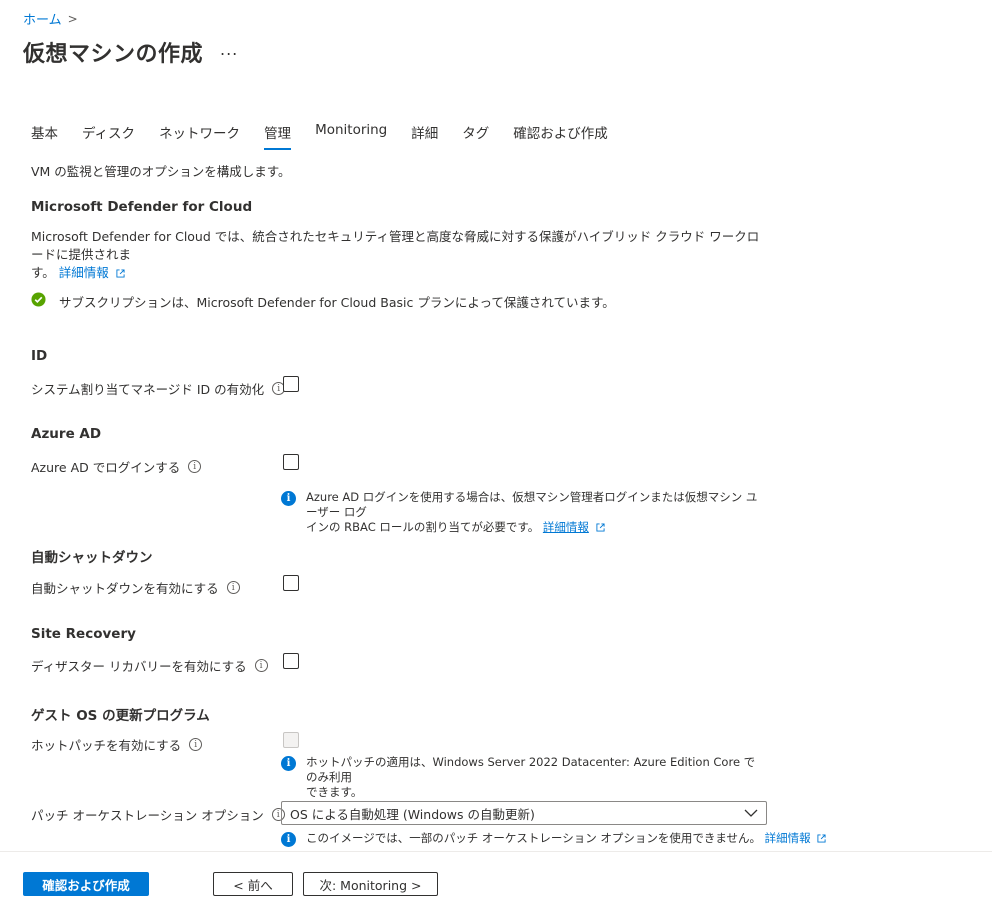 The image size is (992, 917). Describe the element at coordinates (139, 666) in the screenshot. I see `site-recovery-label-text: ディザスター リカバリーを有効にする` at that location.